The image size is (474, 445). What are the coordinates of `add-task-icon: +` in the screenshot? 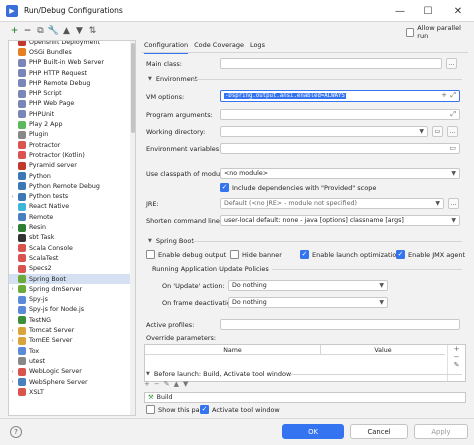 It's located at (147, 384).